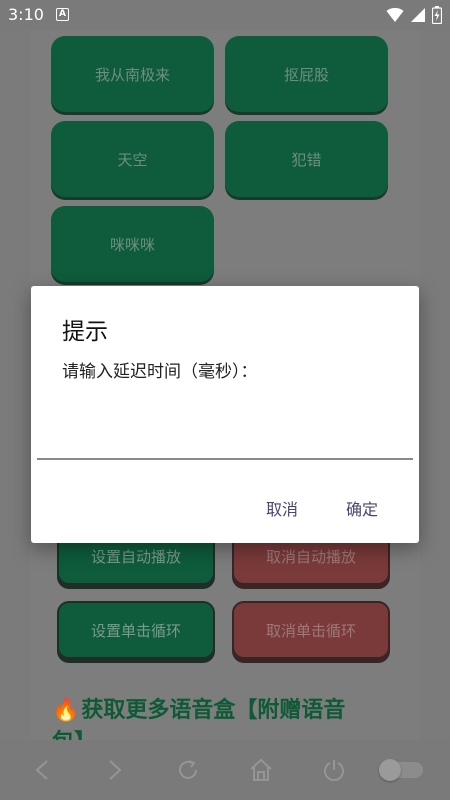  Describe the element at coordinates (395, 14) in the screenshot. I see `wifi-icon` at that location.